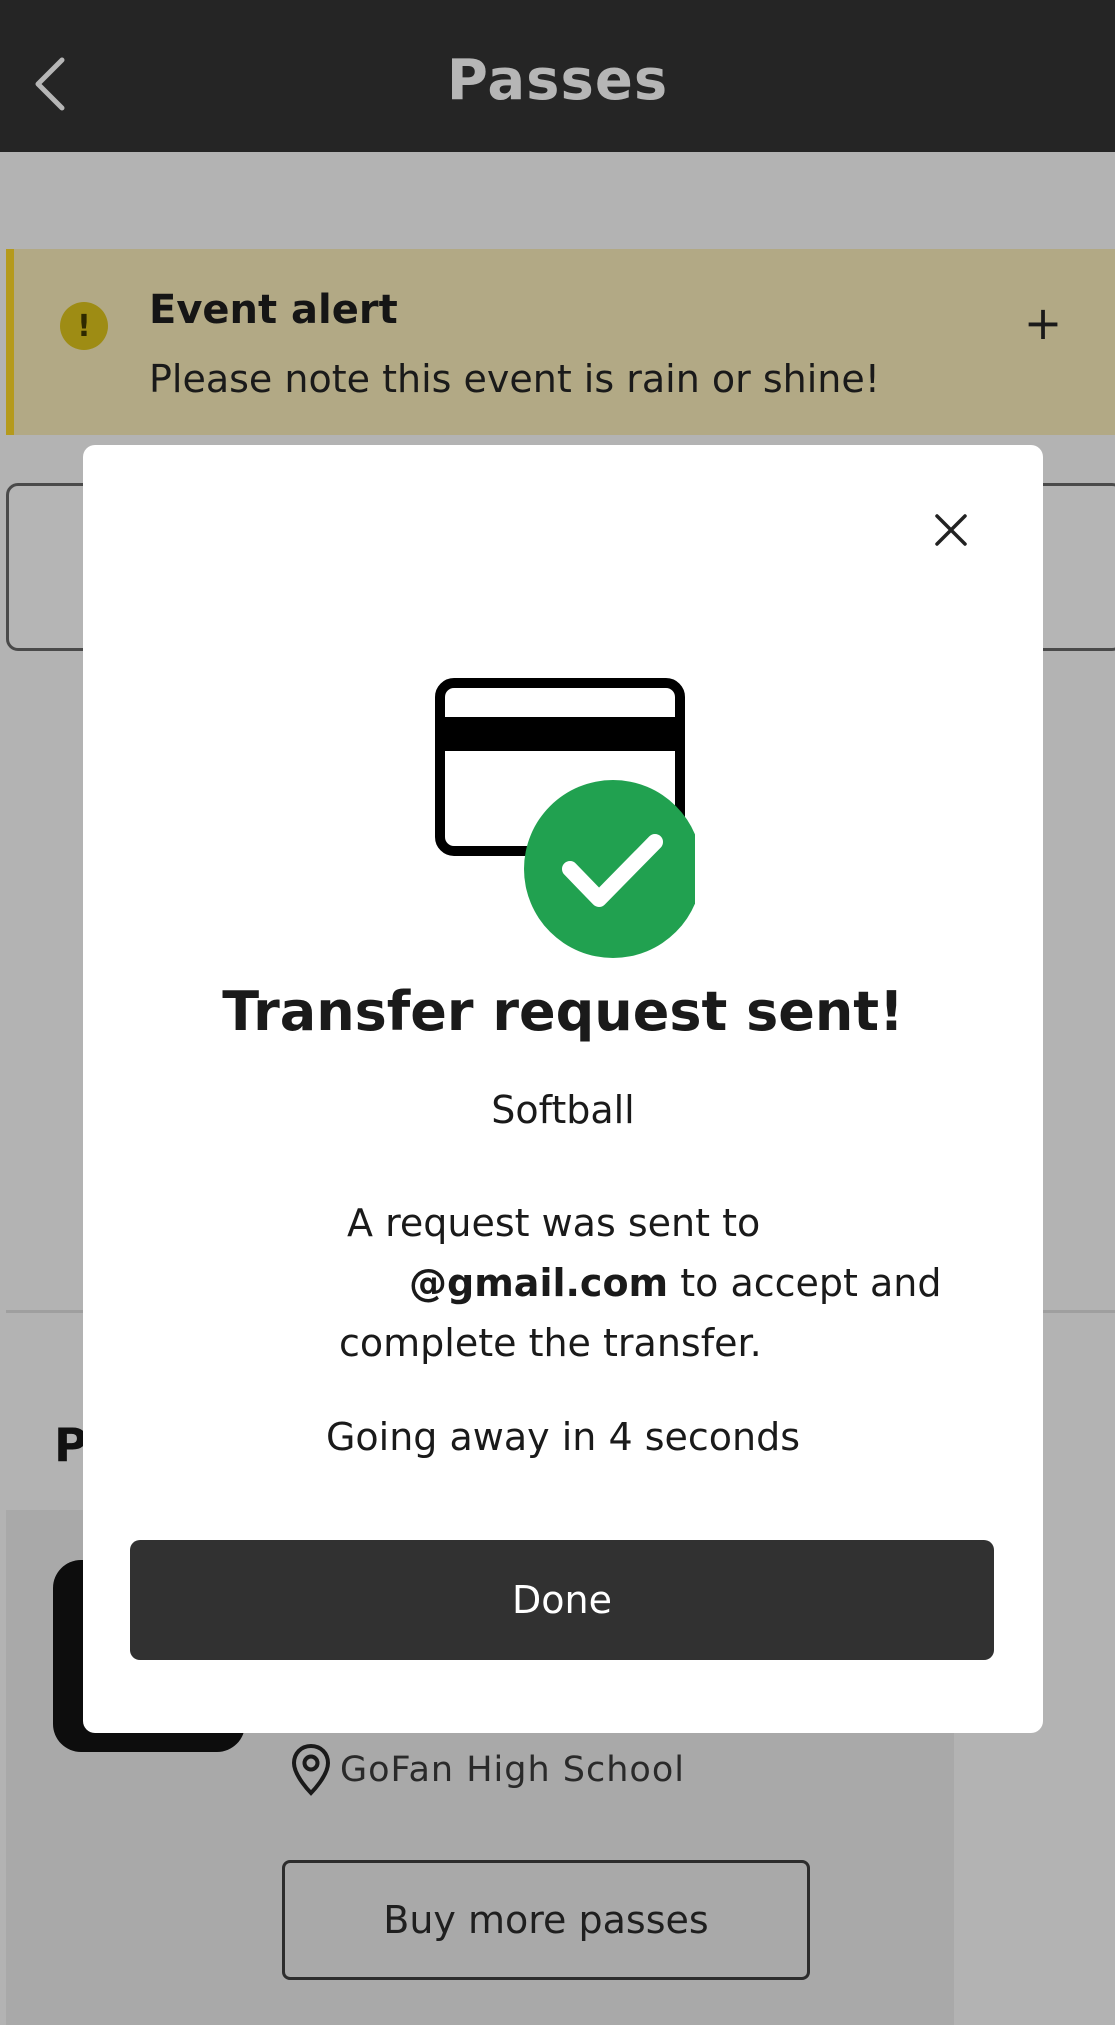 This screenshot has height=2025, width=1115. I want to click on countdown-text: Going away in 4 seconds, so click(563, 1437).